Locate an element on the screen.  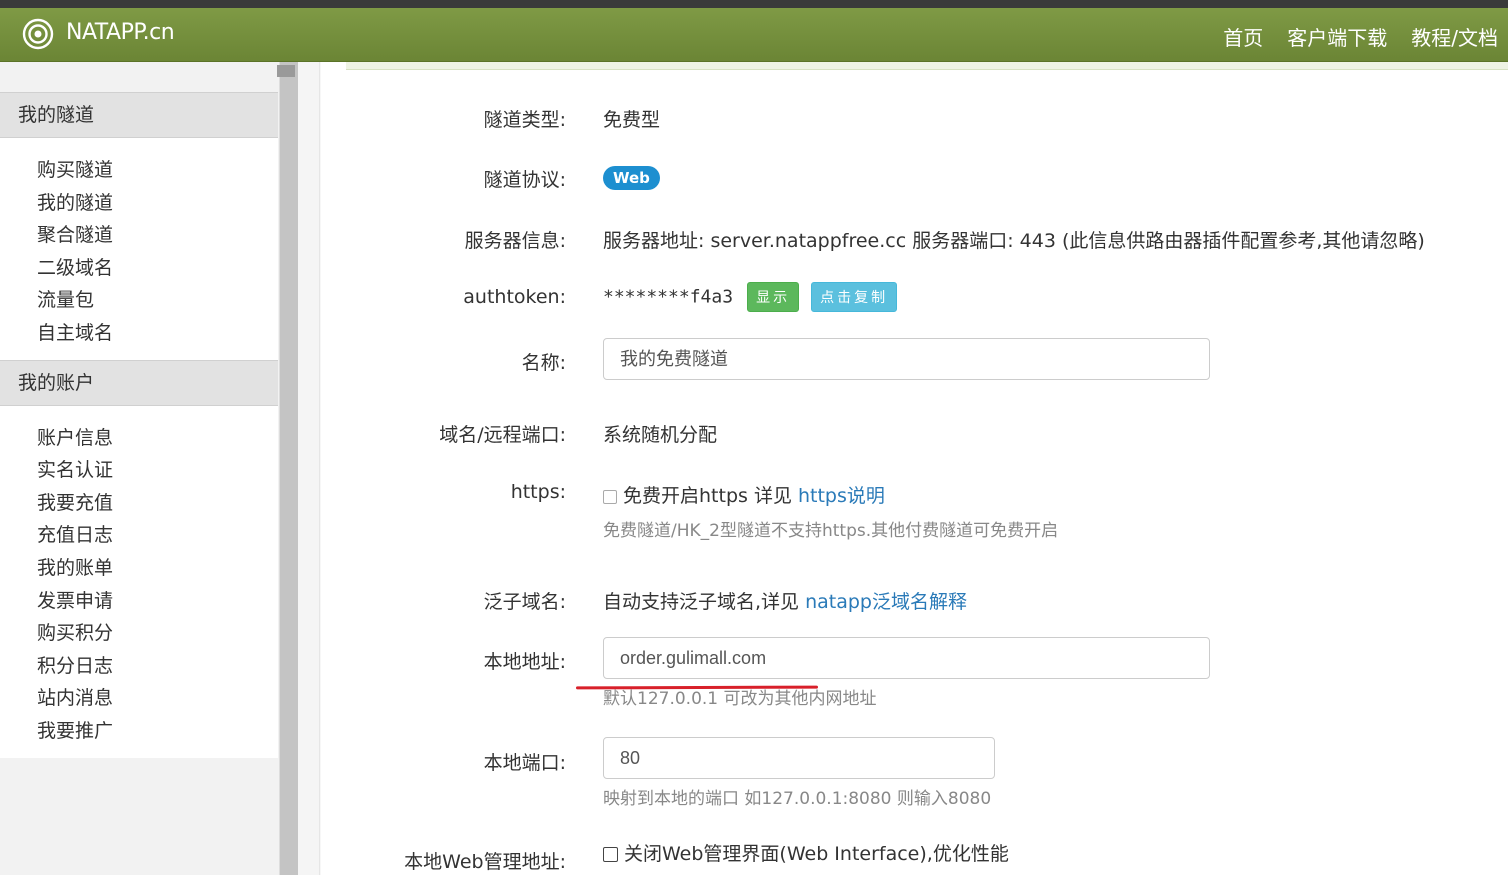
sidebar-tunnels-list: 购买隧道 我的隧道 聚合隧道 二级域名 流量包 自主域名 is located at coordinates (139, 249).